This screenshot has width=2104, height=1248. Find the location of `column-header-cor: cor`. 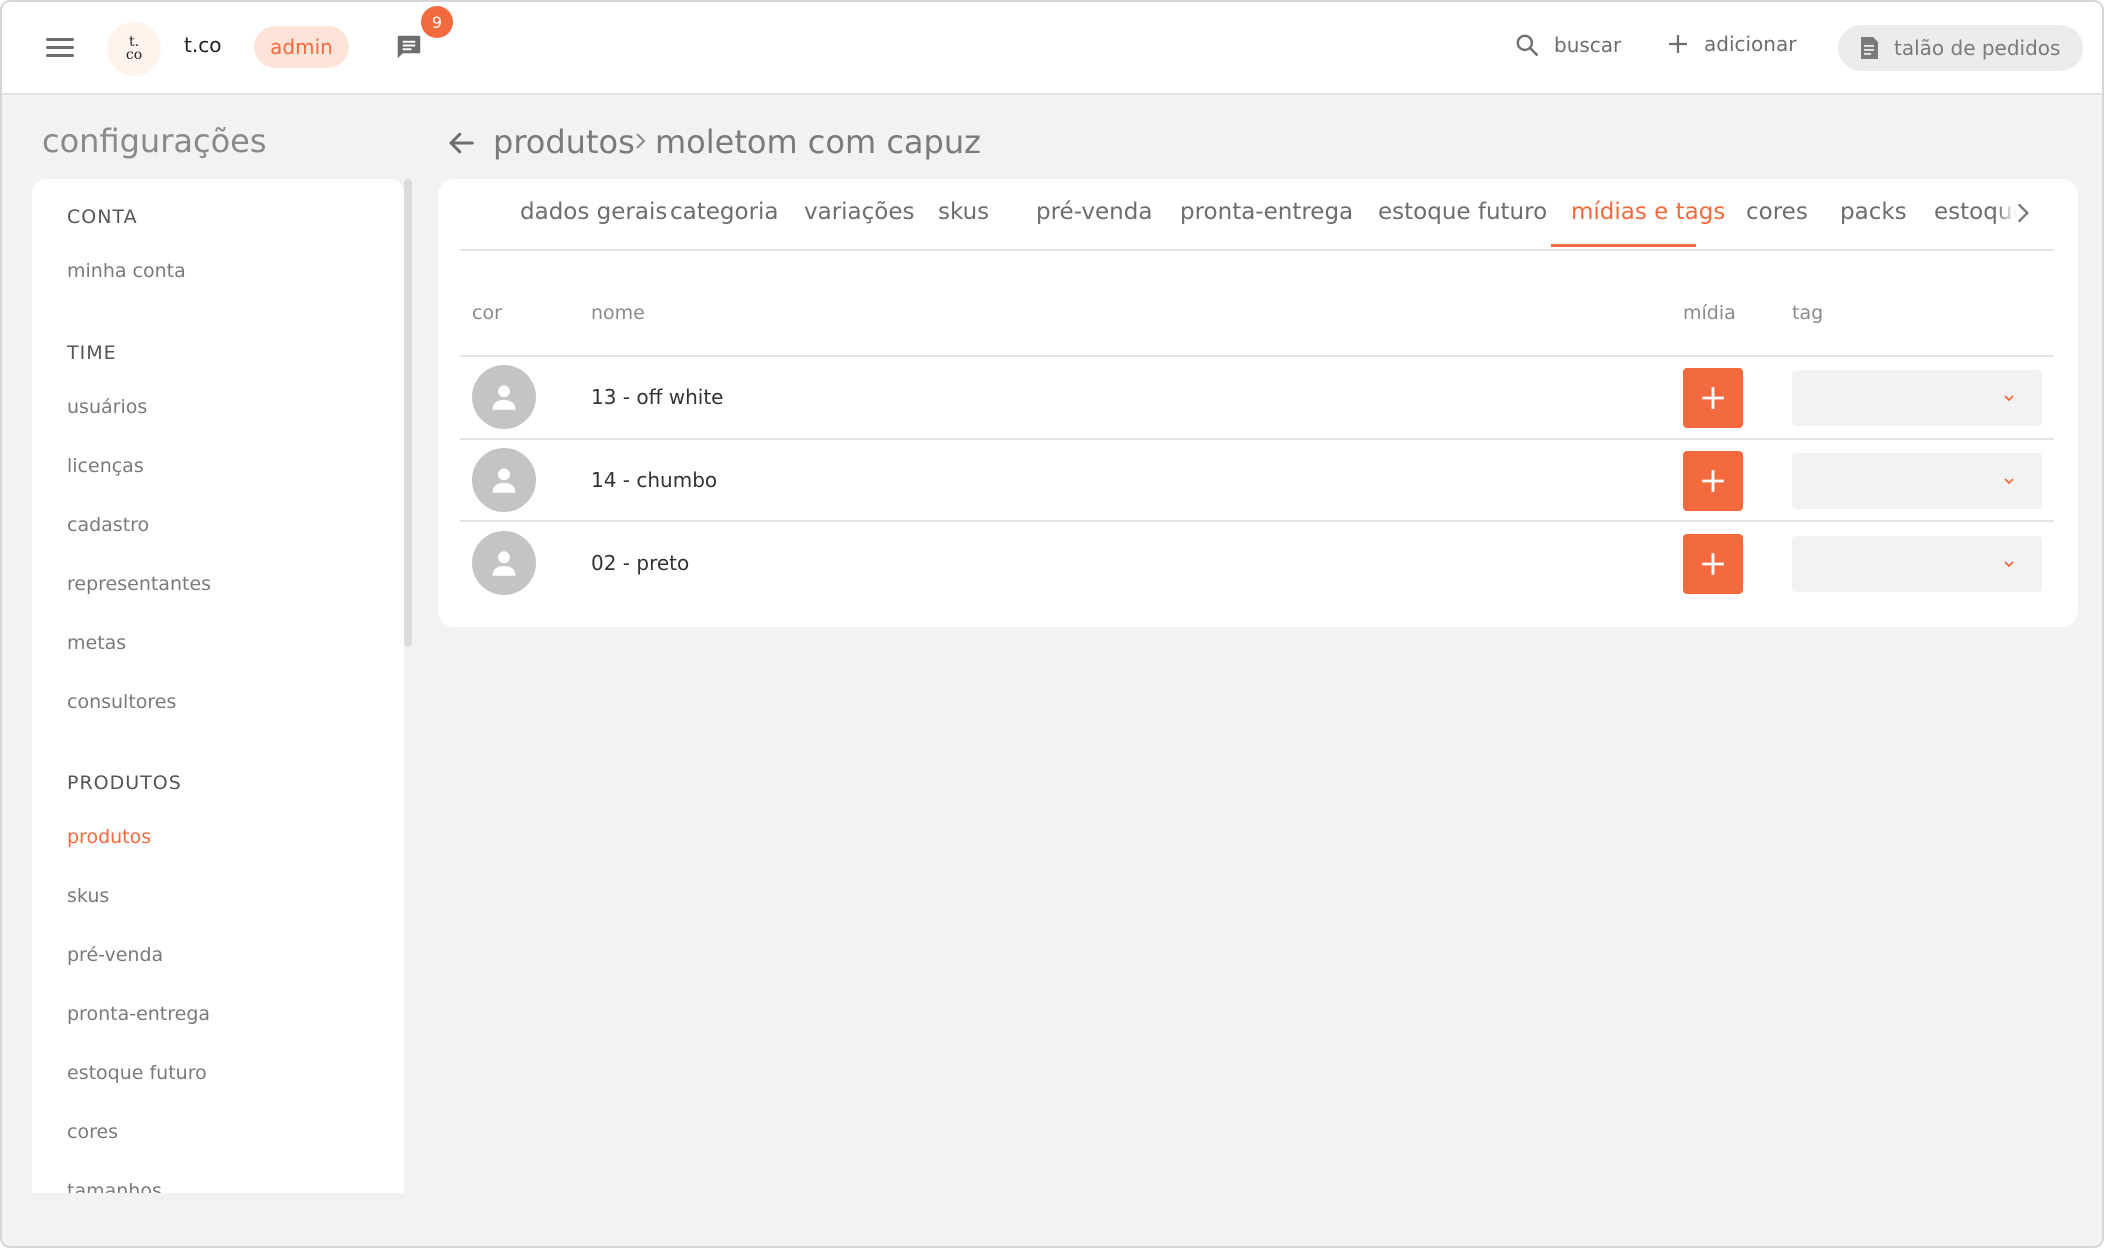

column-header-cor: cor is located at coordinates (487, 313).